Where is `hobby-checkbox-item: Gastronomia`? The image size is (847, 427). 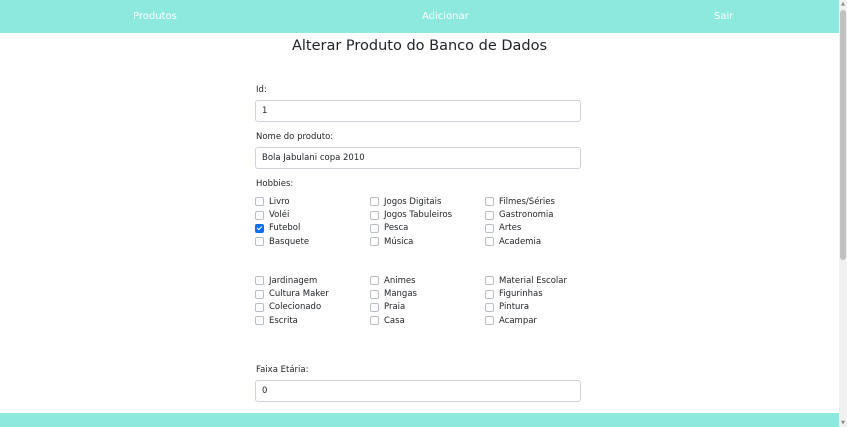 hobby-checkbox-item: Gastronomia is located at coordinates (520, 214).